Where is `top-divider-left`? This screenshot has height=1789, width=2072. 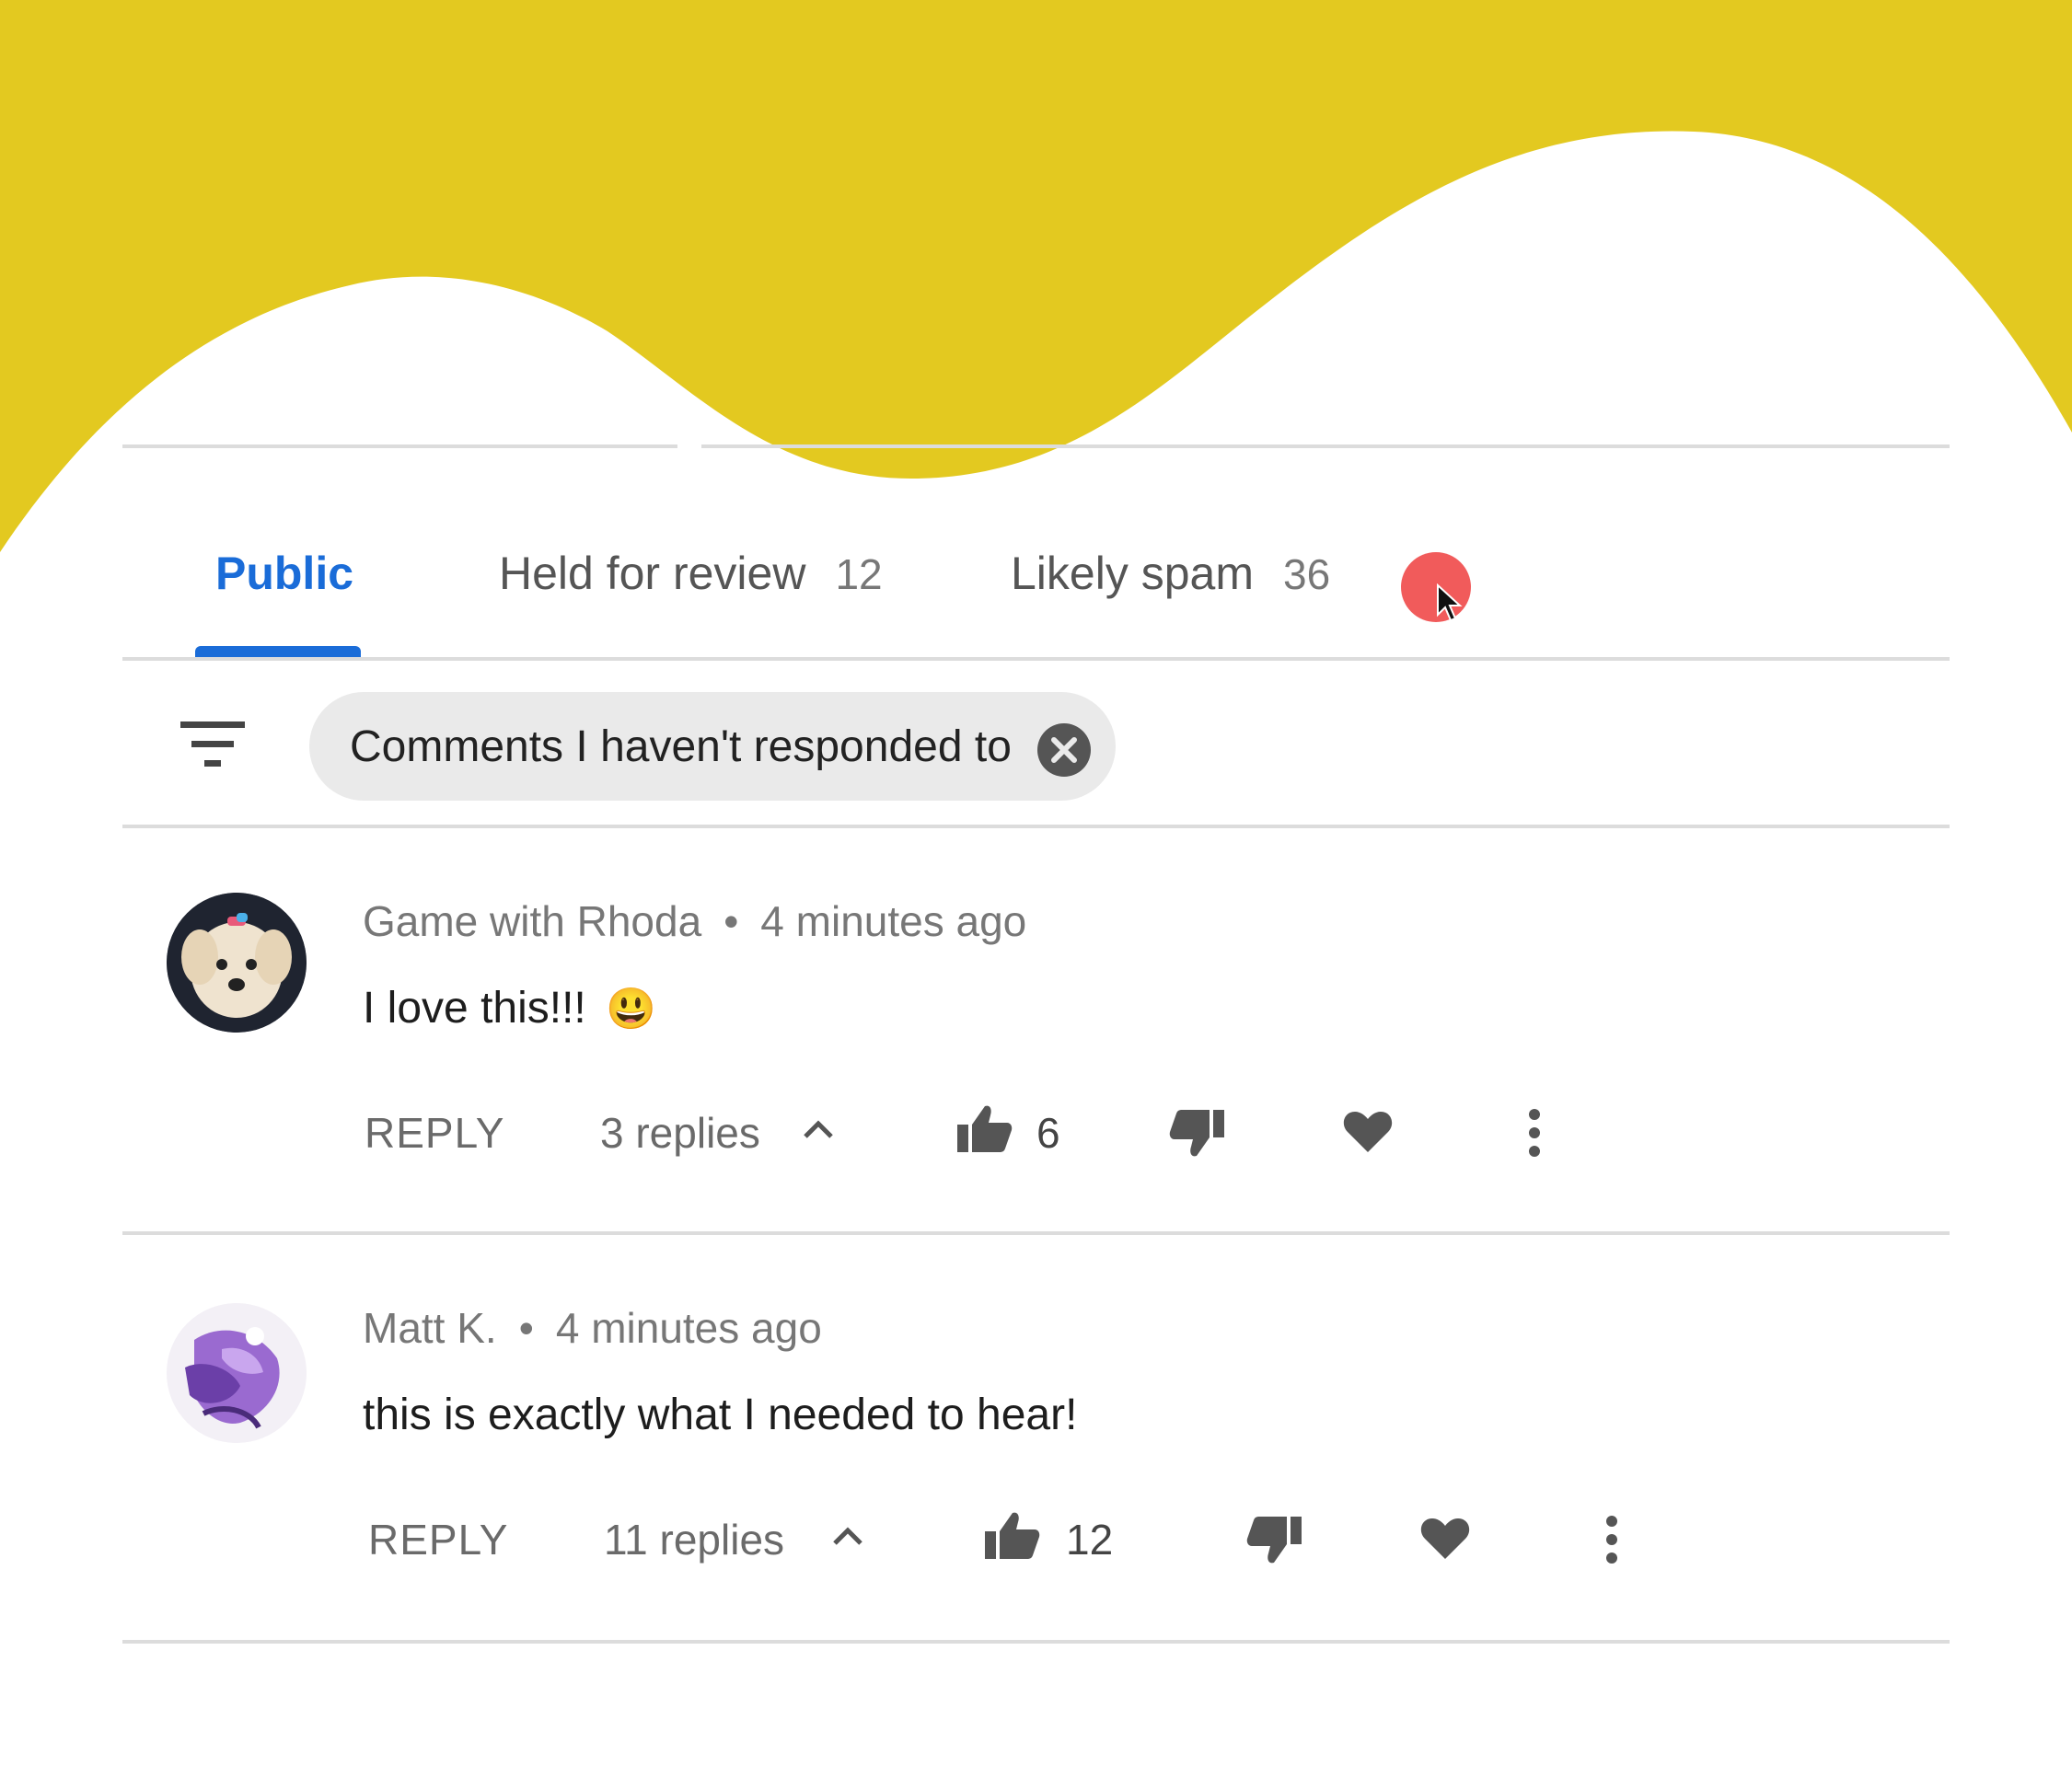
top-divider-left is located at coordinates (400, 446).